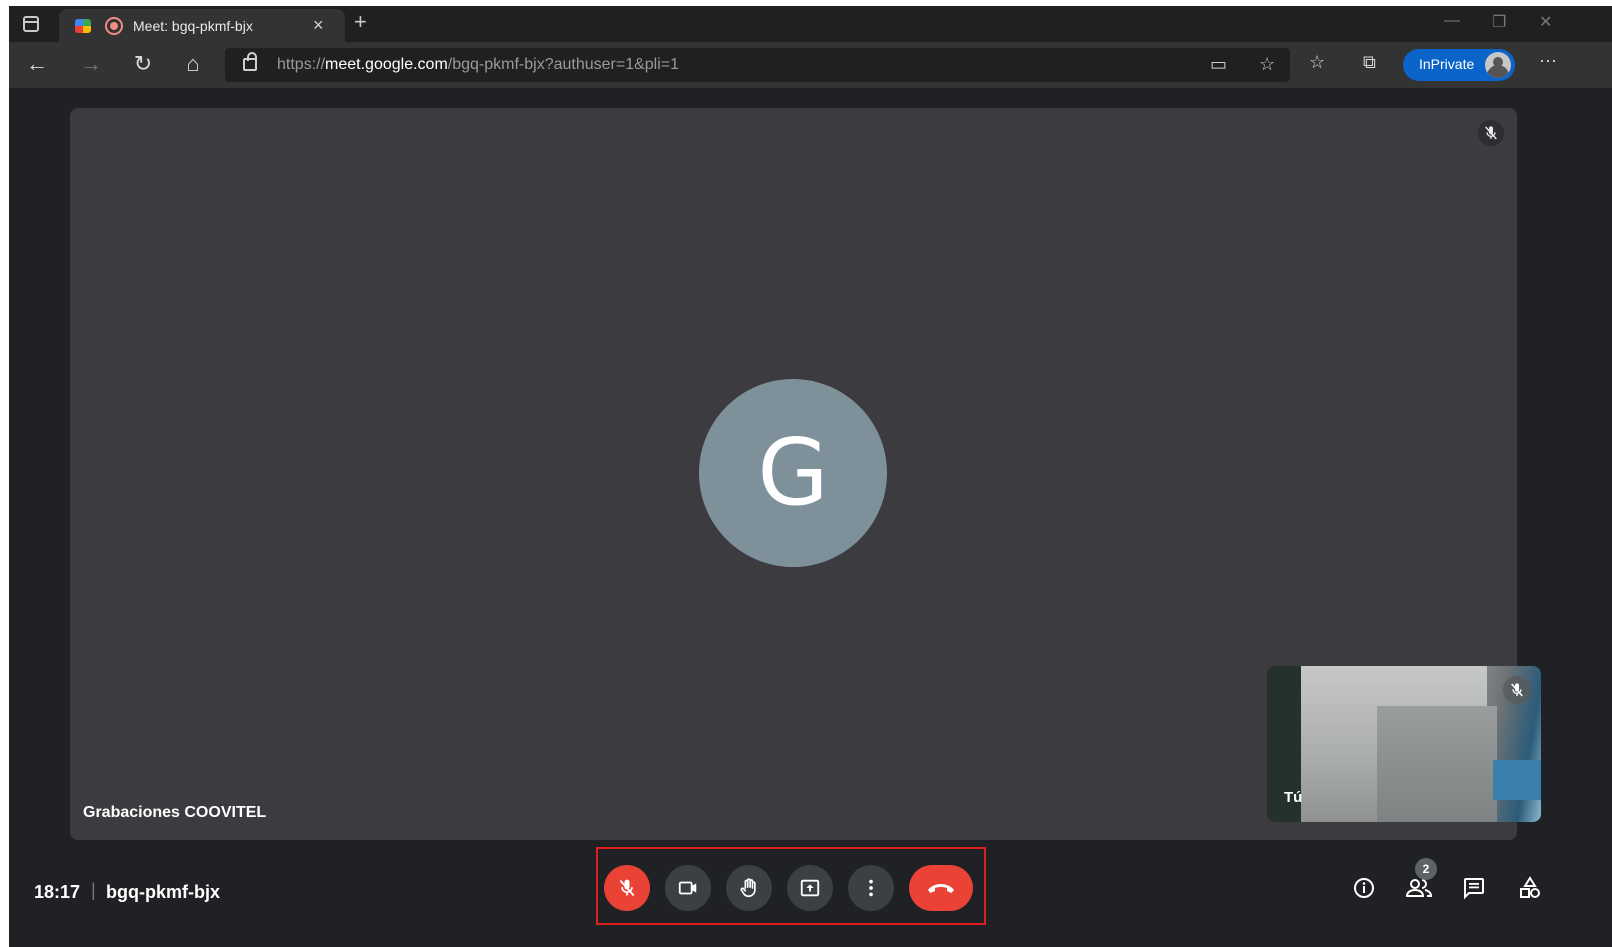 This screenshot has width=1612, height=947. I want to click on chat-button, so click(1474, 888).